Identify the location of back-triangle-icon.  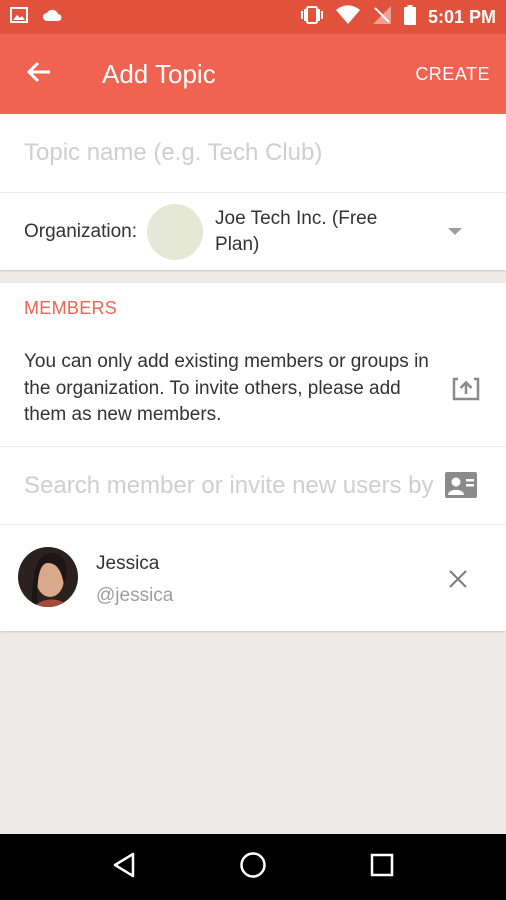
(124, 867).